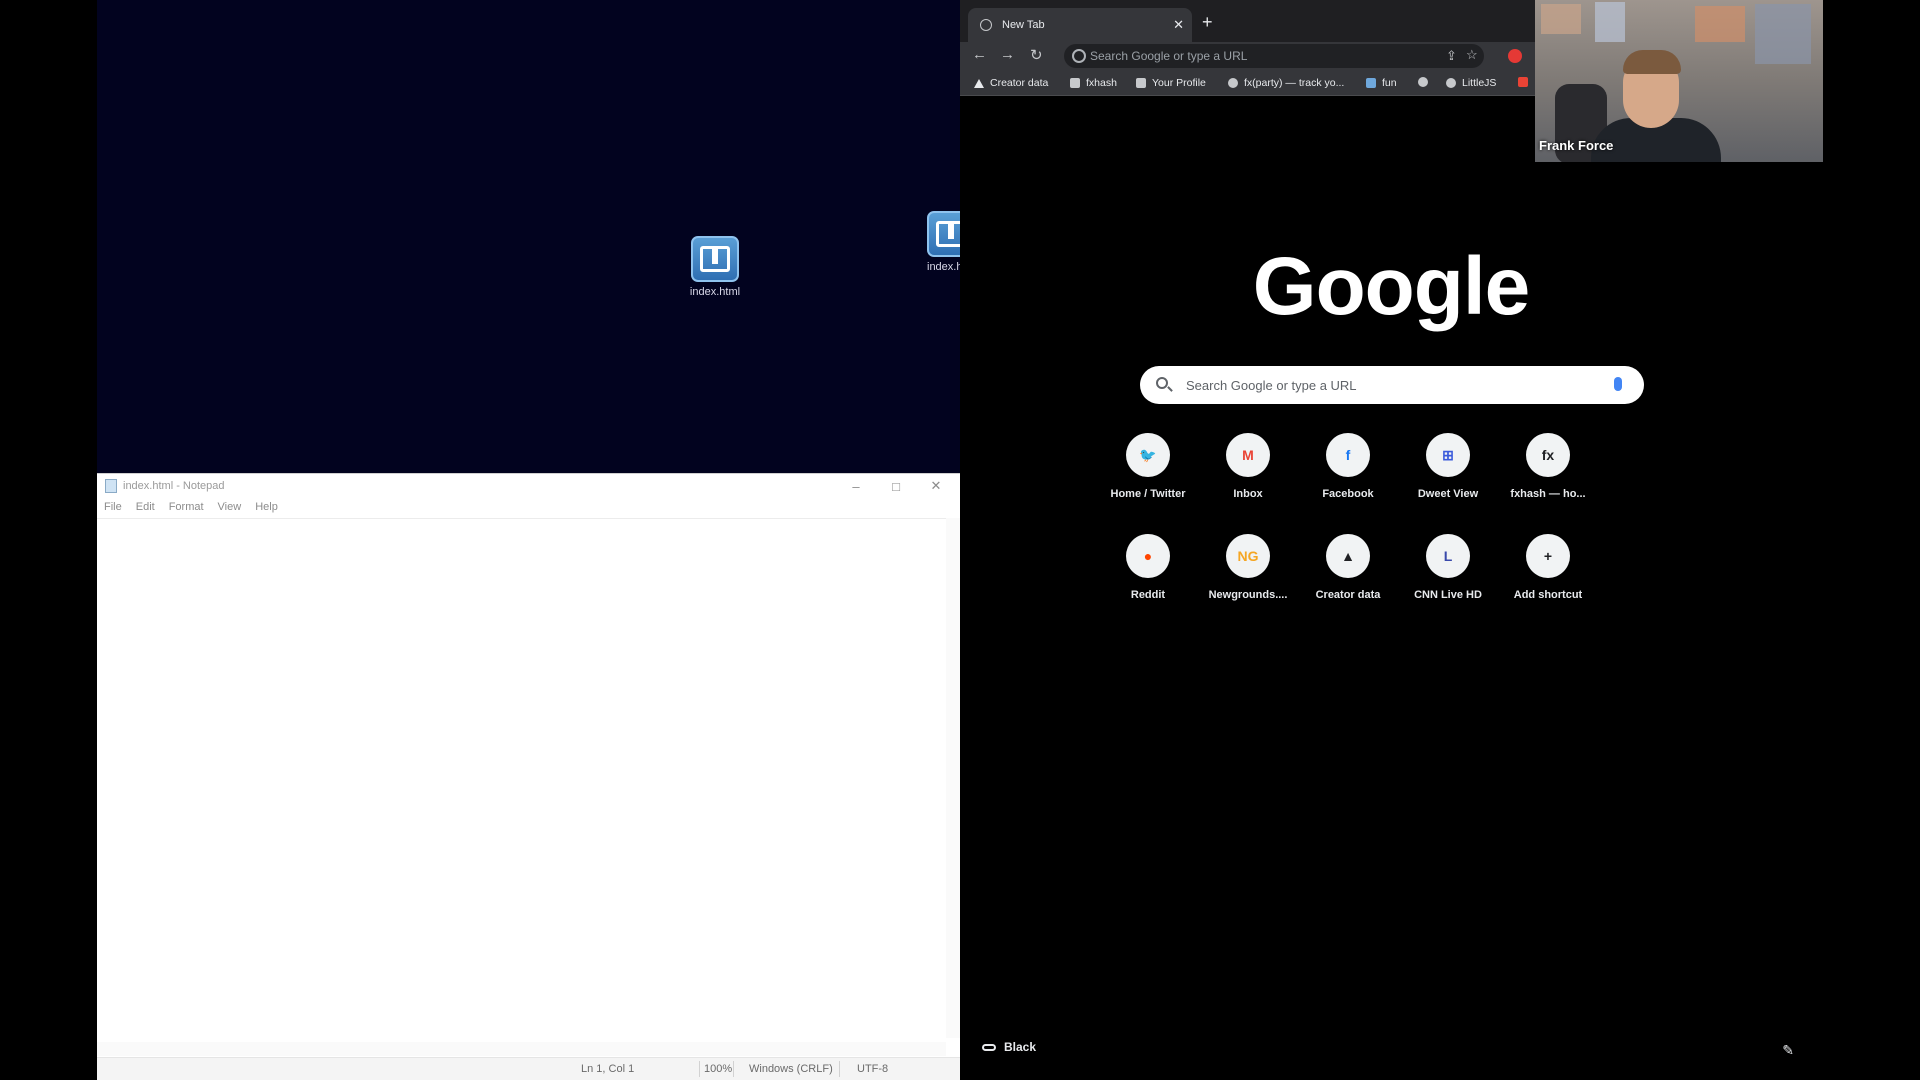 The image size is (1920, 1080). I want to click on tab-close-icon: ✕, so click(1178, 25).